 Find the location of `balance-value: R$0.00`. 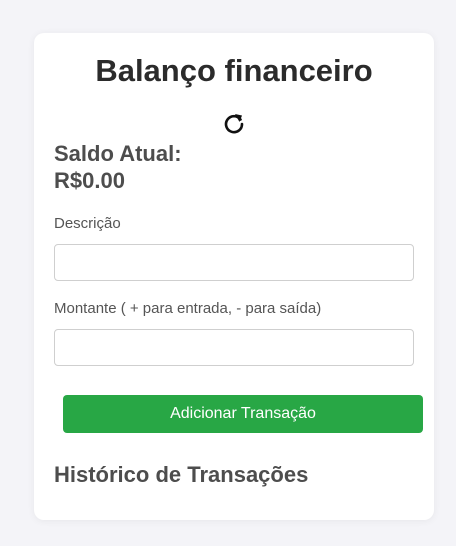

balance-value: R$0.00 is located at coordinates (89, 180).